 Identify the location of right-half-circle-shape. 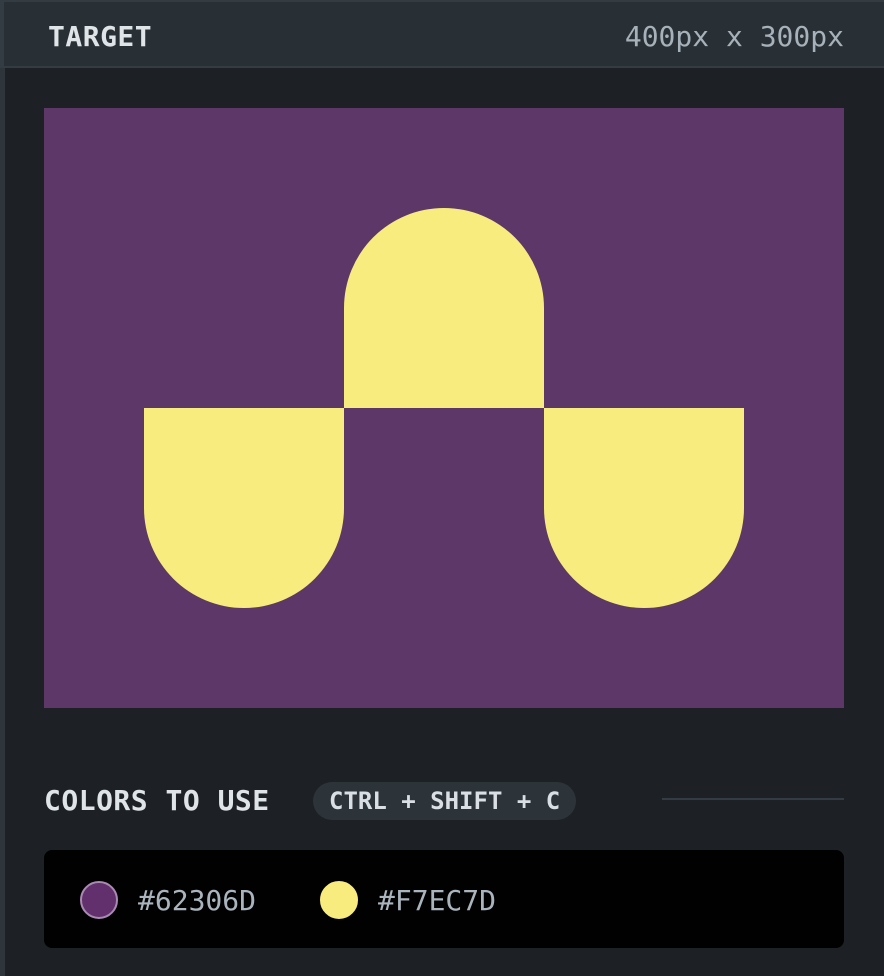
(644, 508).